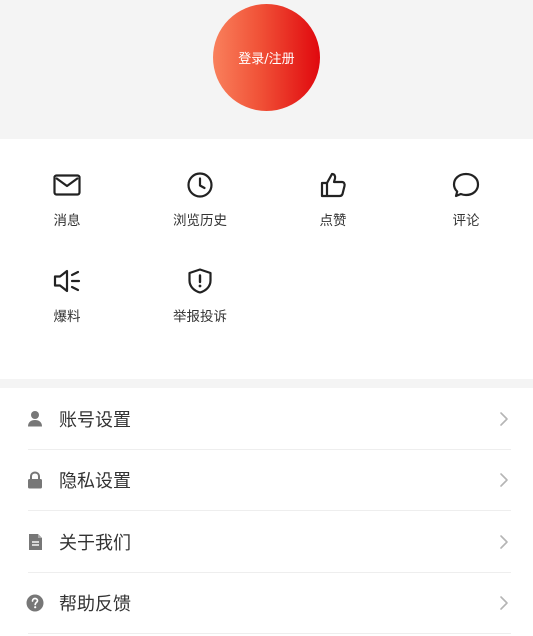  I want to click on quick-action-tipoff: 爆料, so click(67, 306).